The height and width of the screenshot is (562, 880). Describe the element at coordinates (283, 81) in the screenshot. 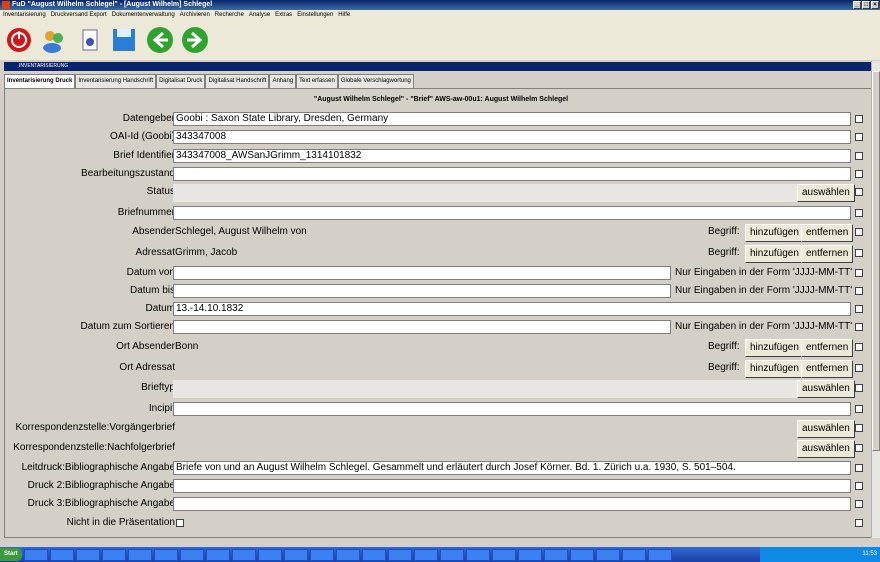

I see `tab-anhang: Anhang` at that location.